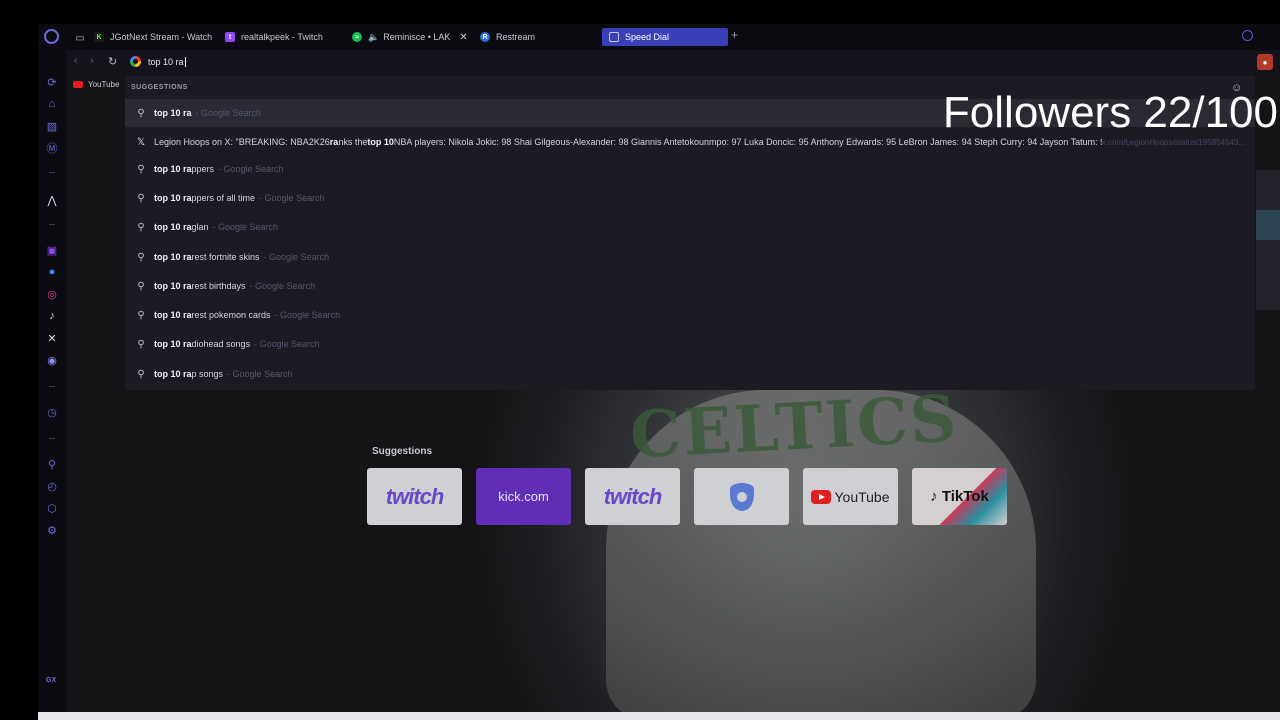 The width and height of the screenshot is (1280, 720). Describe the element at coordinates (821, 496) in the screenshot. I see `youtube-play-icon` at that location.